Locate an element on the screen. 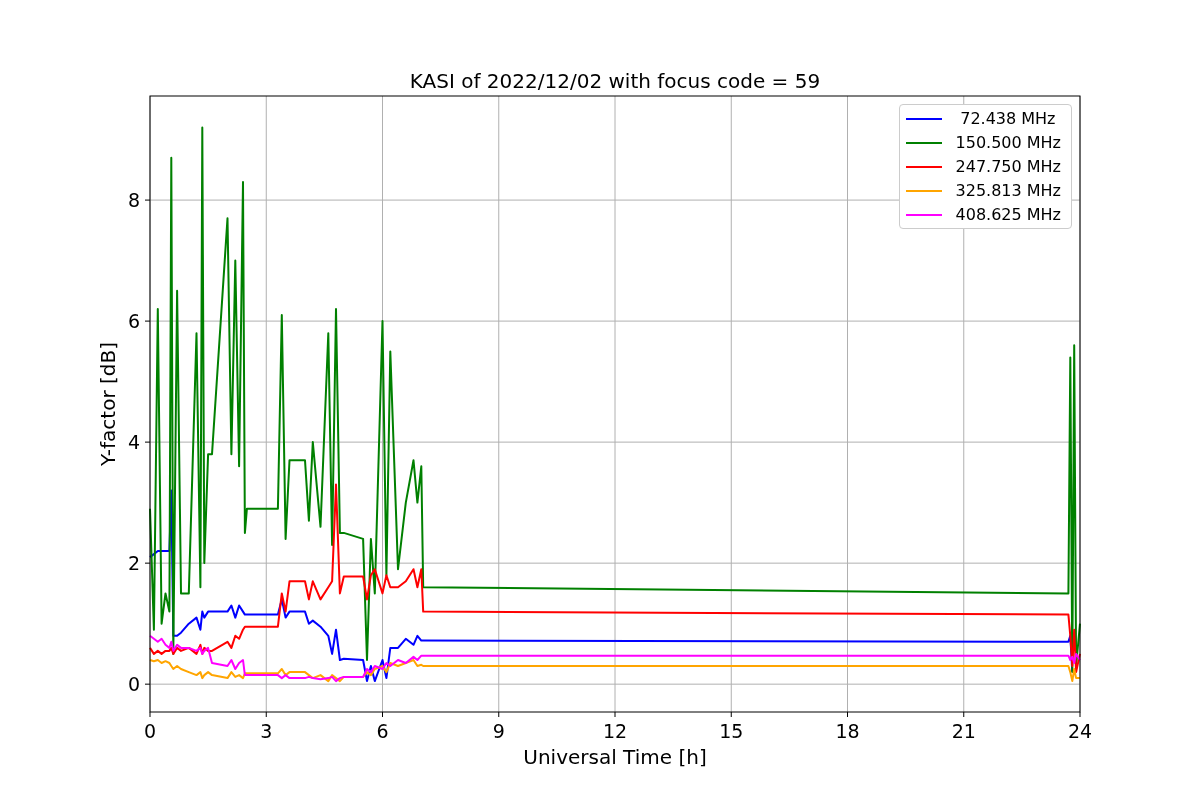  legend-label: 150.500 MHz is located at coordinates (1008, 142).